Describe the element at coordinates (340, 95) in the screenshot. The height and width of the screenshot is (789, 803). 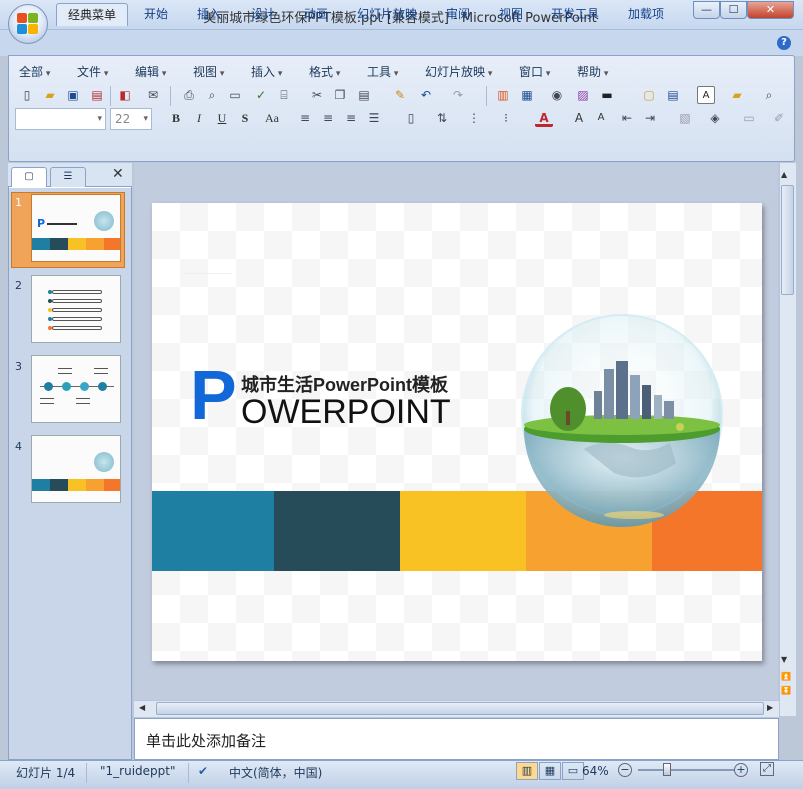
I see `copy-icon: ❐` at that location.